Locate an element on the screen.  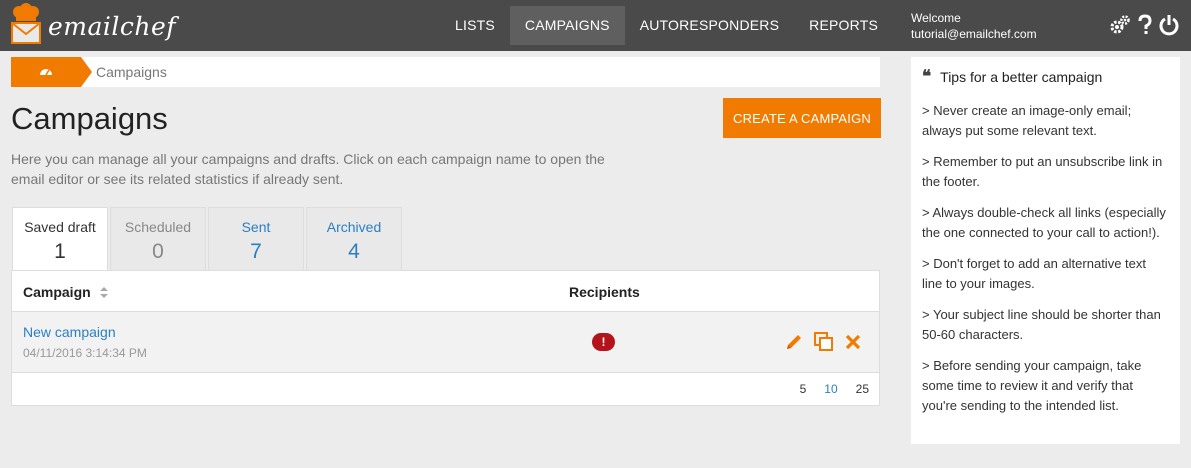
chef-hat-envelope-icon is located at coordinates (26, 26).